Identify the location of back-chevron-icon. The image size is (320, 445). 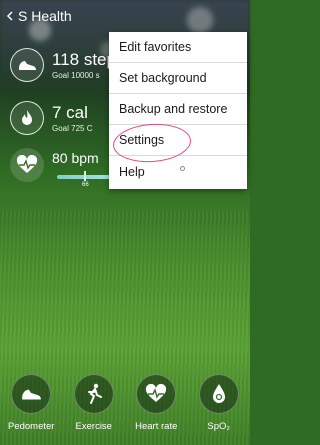
(10, 16).